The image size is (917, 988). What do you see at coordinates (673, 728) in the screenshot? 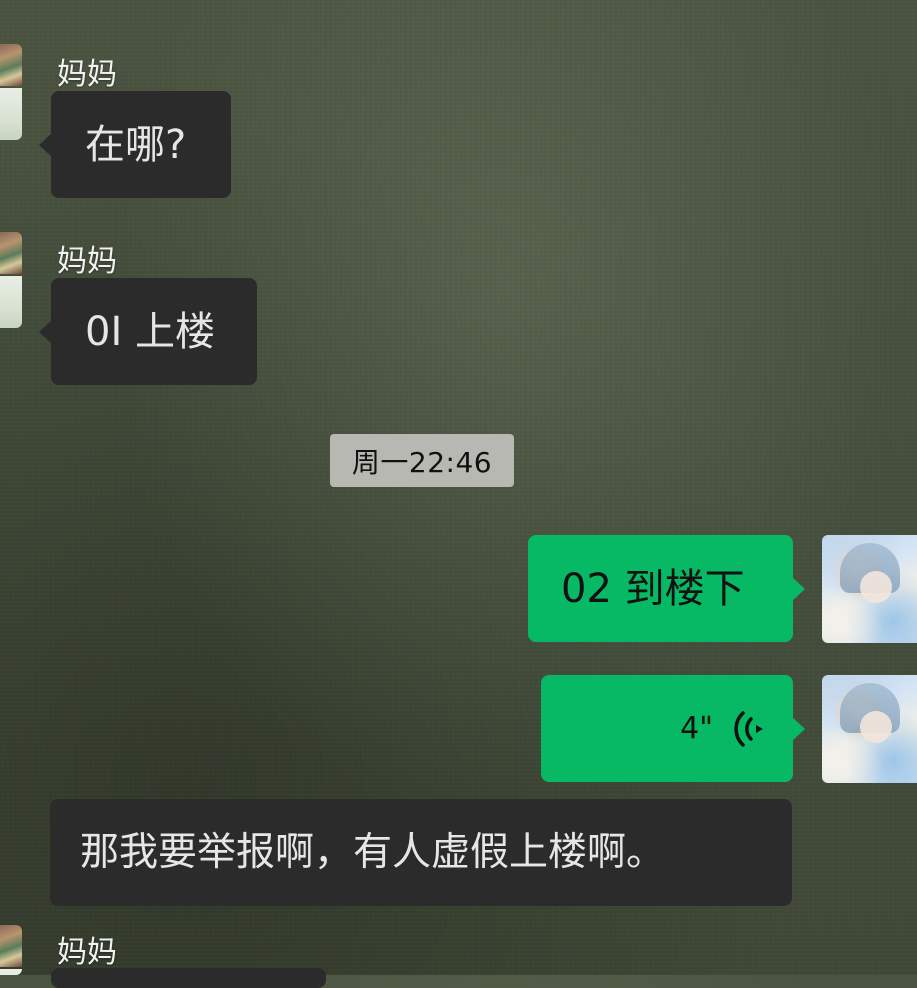
I see `voice-message-bubble: 4"` at bounding box center [673, 728].